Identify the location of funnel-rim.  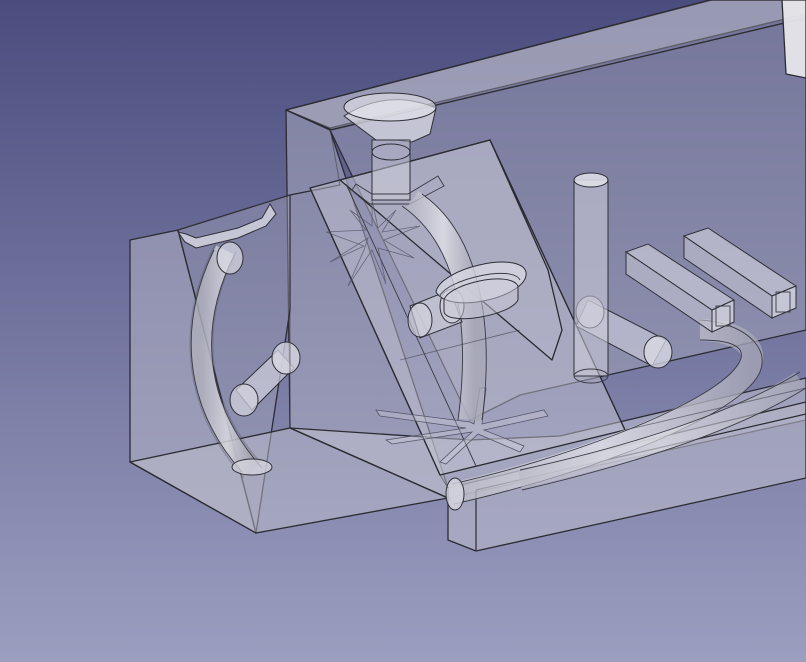
(390, 107).